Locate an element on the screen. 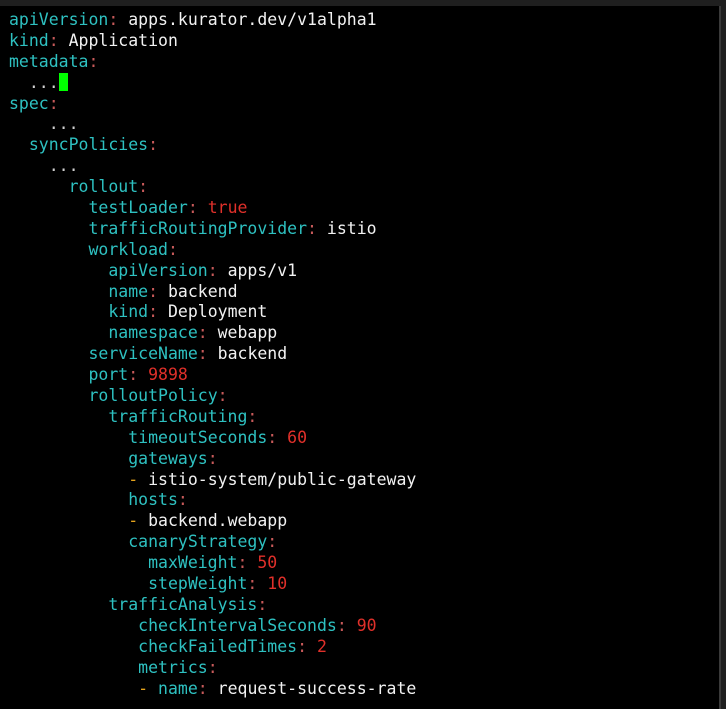 This screenshot has height=709, width=726. yaml-line: - istio-system/public-gateway is located at coordinates (212, 480).